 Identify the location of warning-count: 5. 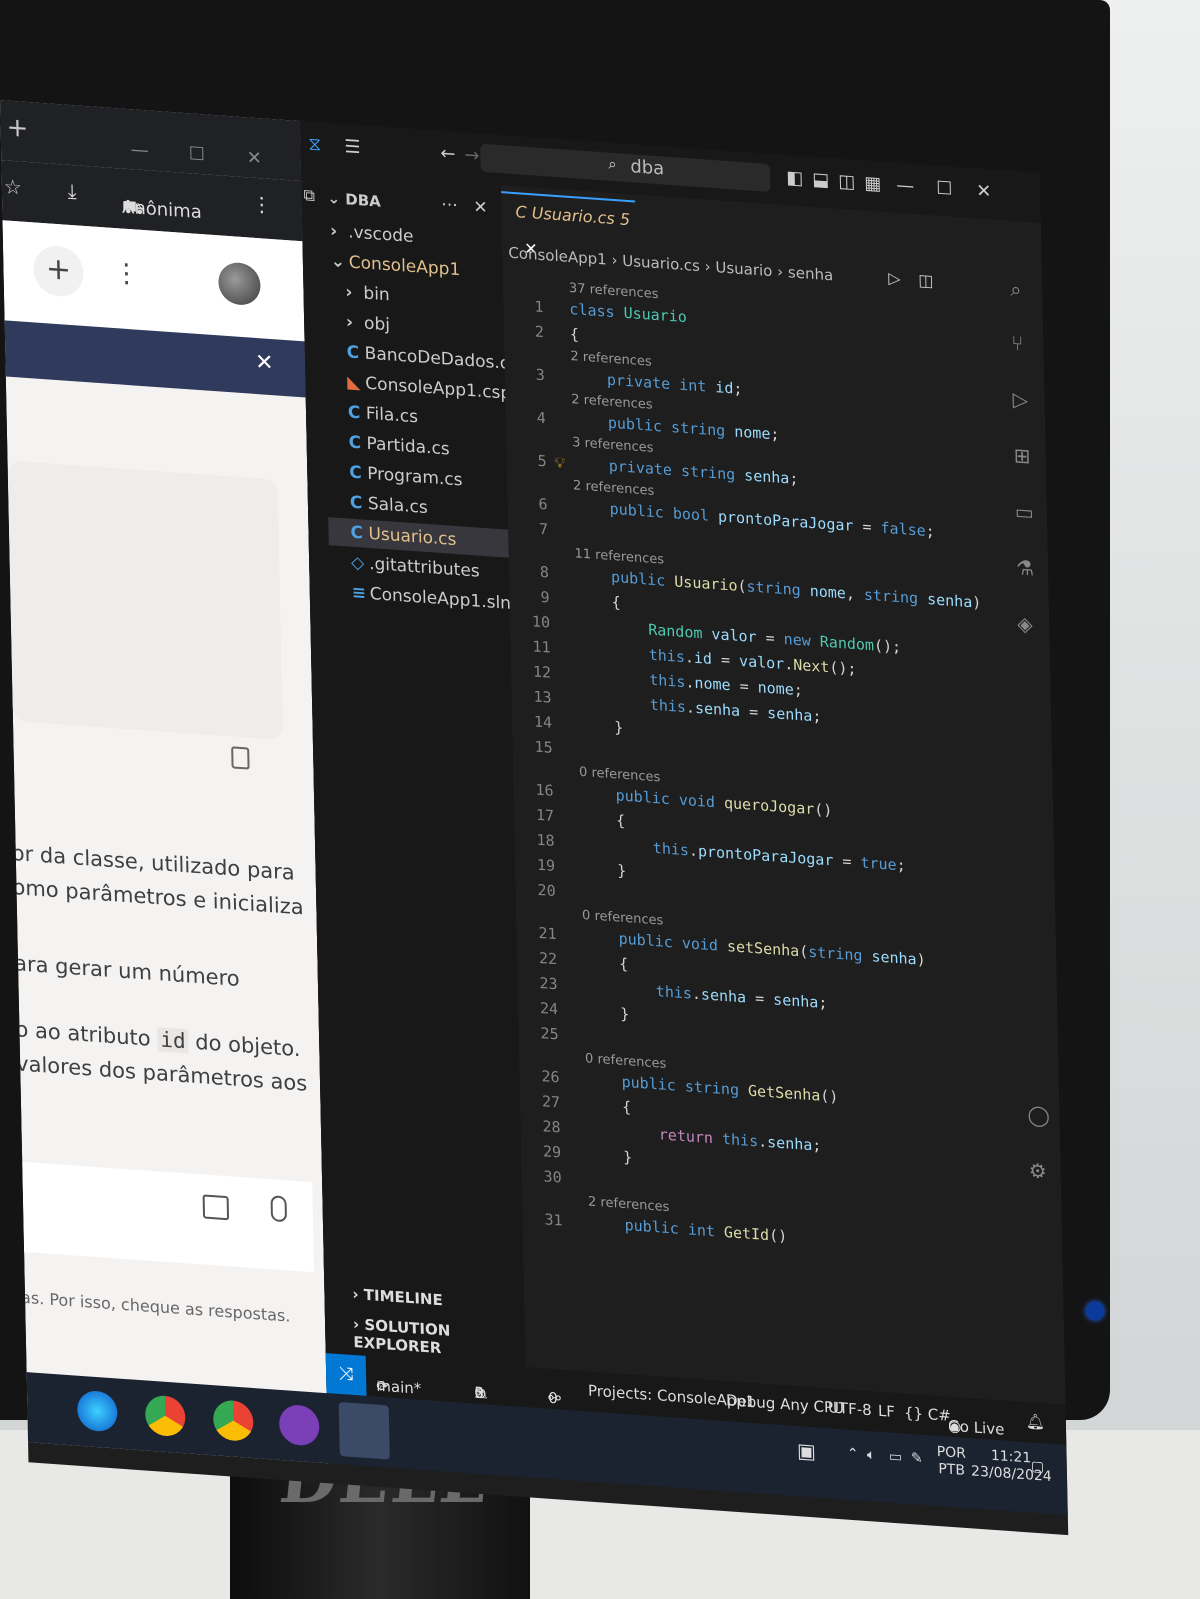
(479, 1393).